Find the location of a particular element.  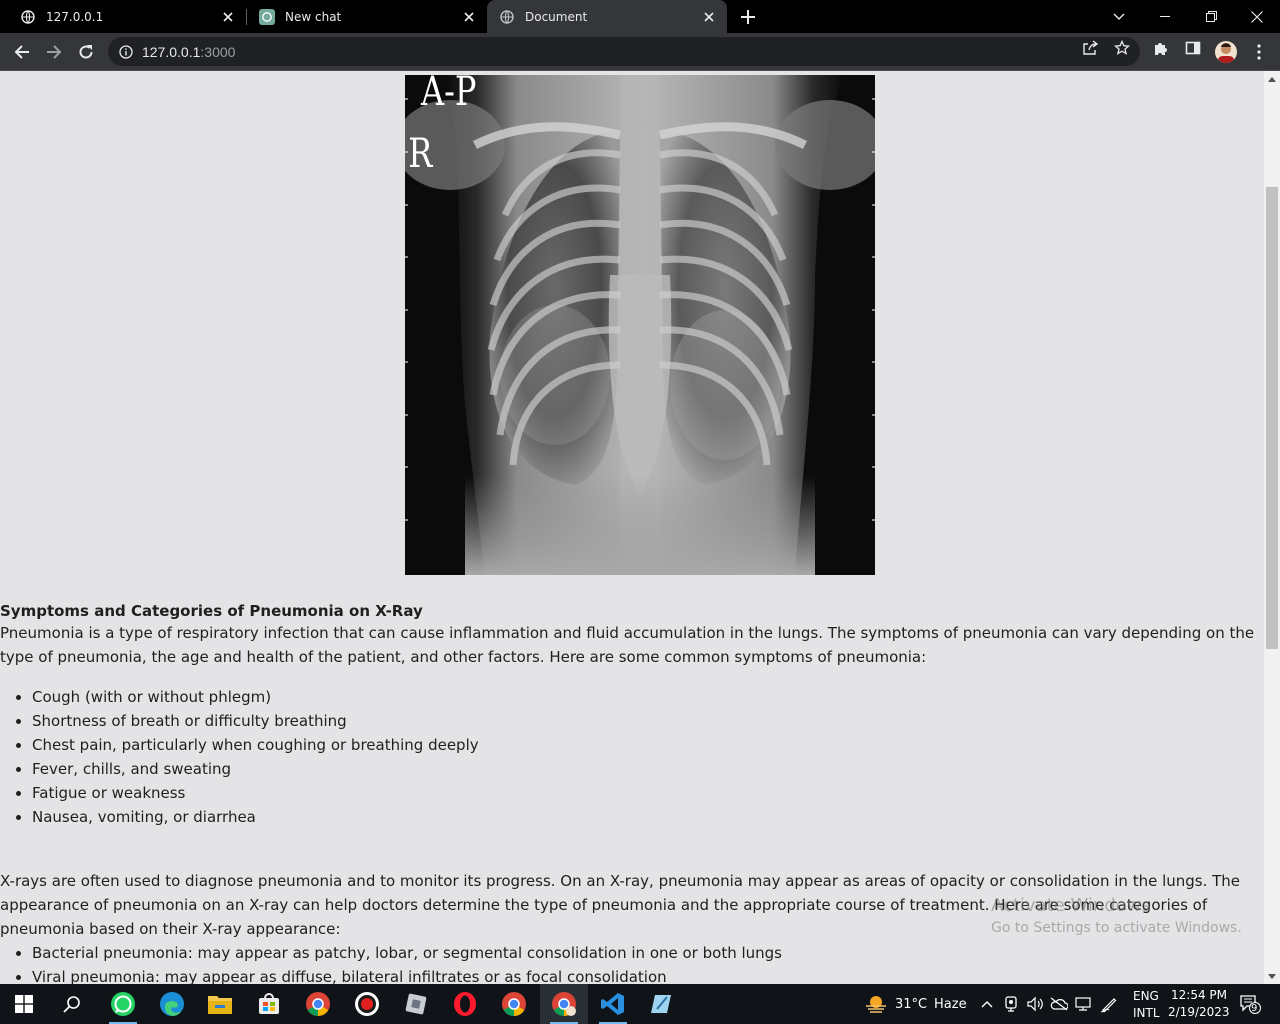

app-launcher-icon is located at coordinates (416, 1004).